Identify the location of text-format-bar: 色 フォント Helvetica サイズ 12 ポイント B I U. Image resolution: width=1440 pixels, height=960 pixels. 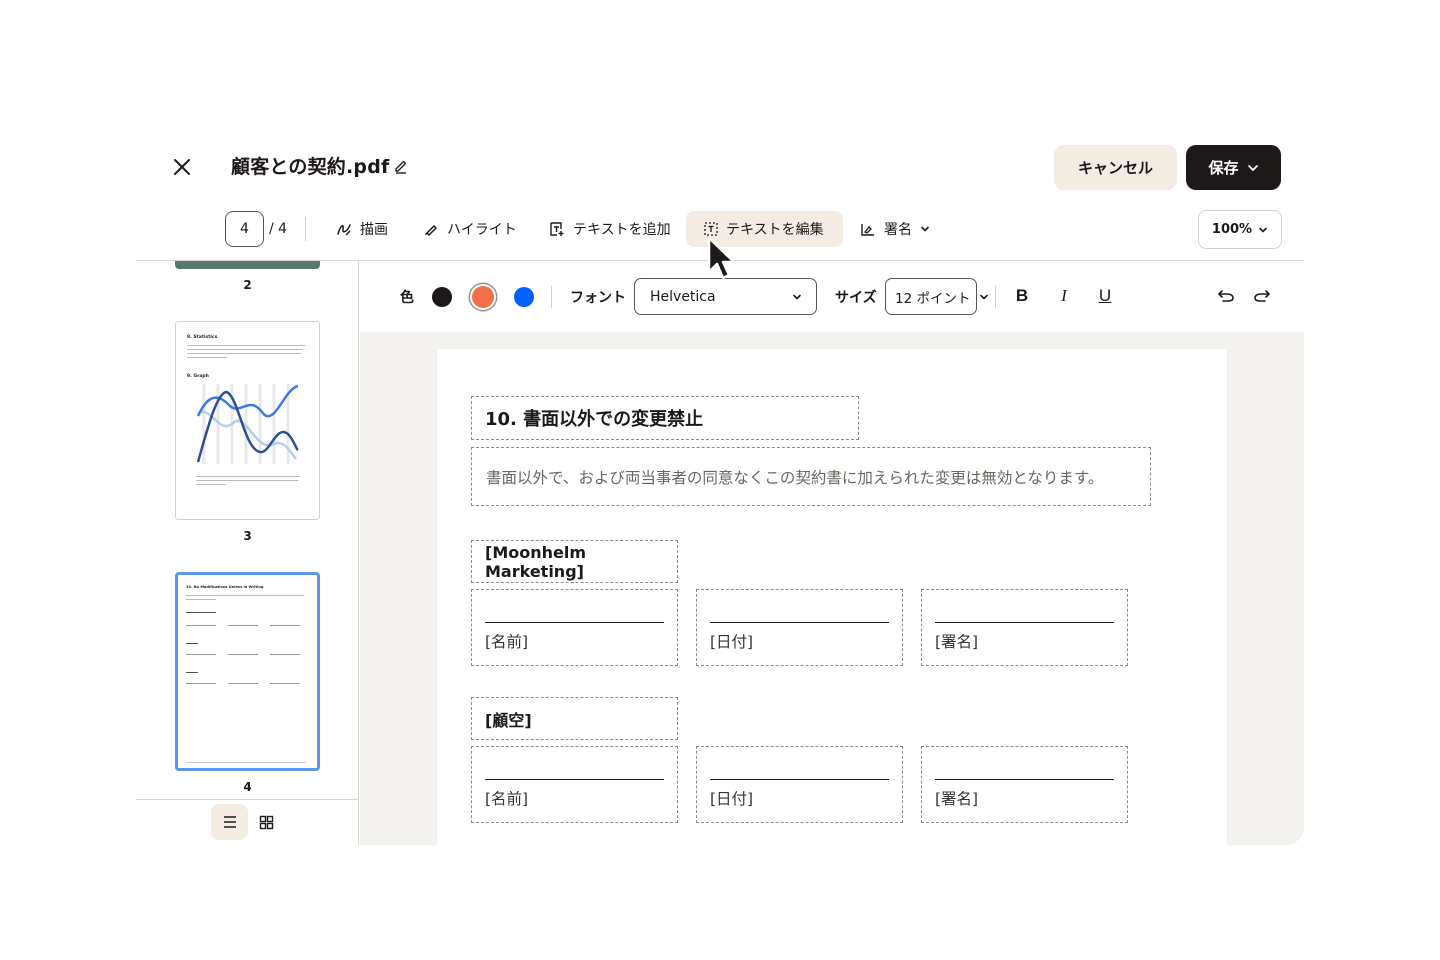
(832, 296).